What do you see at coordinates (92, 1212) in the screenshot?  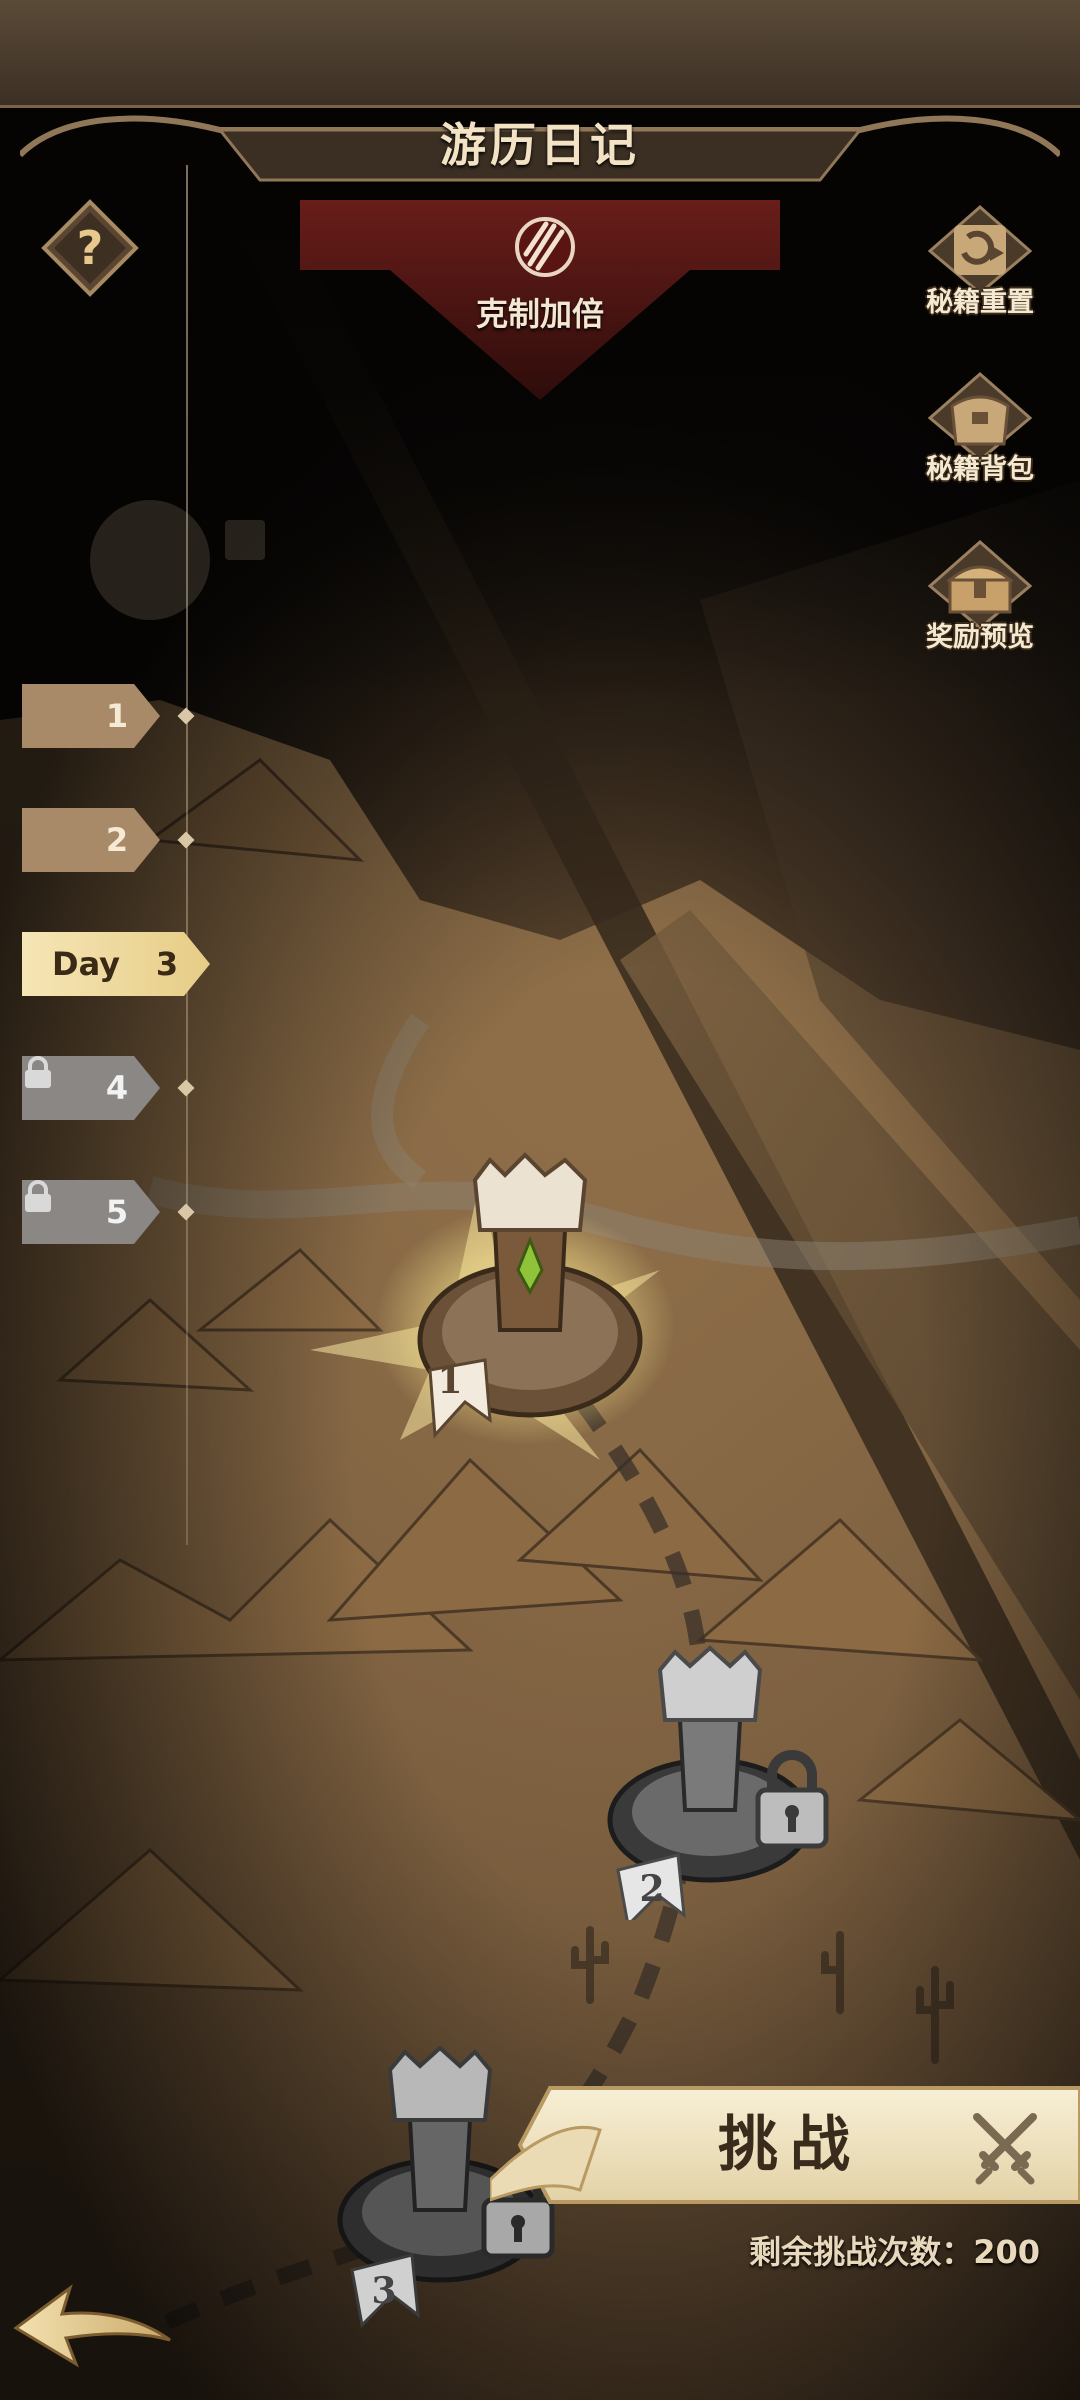 I see `day-tab-5: 5` at bounding box center [92, 1212].